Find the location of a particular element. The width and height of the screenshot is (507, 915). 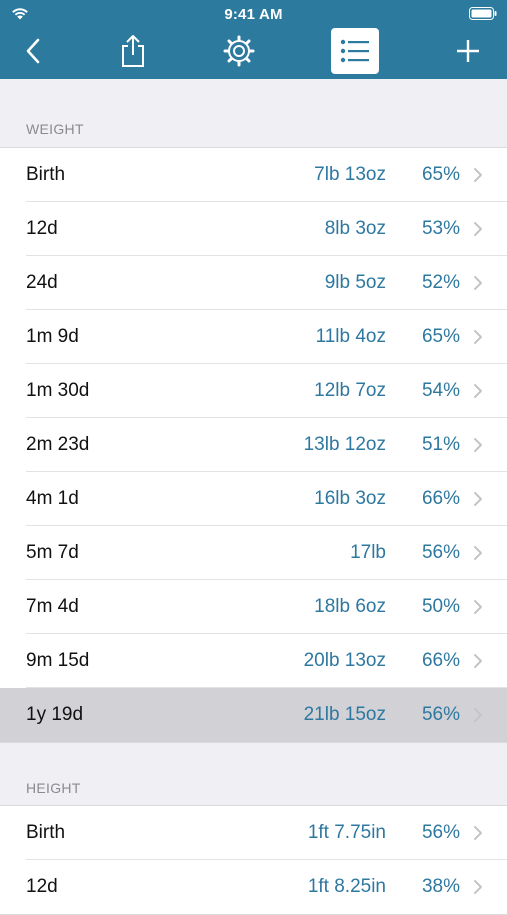

add-button is located at coordinates (468, 51).